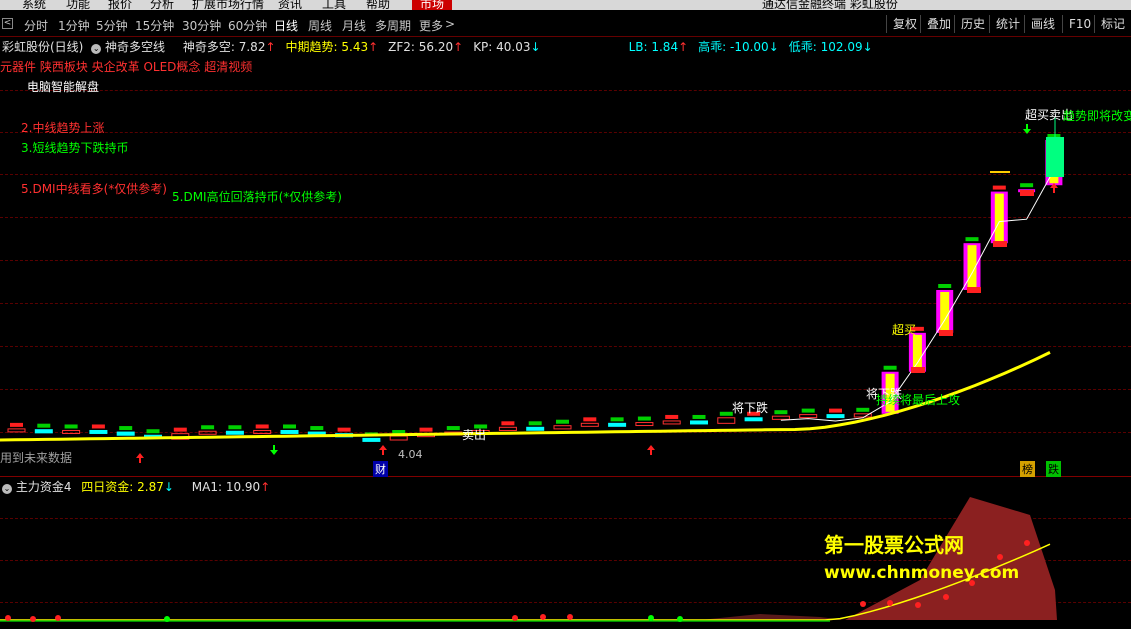 The height and width of the screenshot is (629, 1131). Describe the element at coordinates (7, 489) in the screenshot. I see `sub-indicator-dropdown-icon: ⌄` at that location.